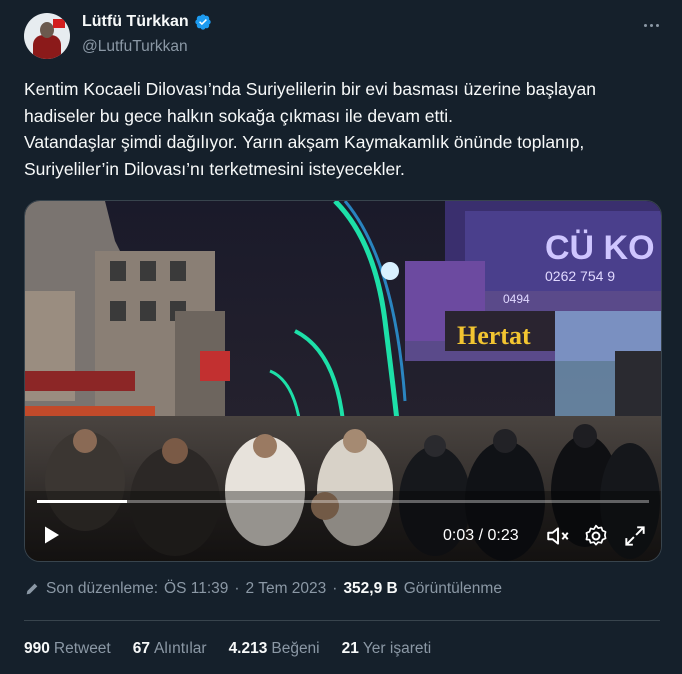 Image resolution: width=682 pixels, height=674 pixels. What do you see at coordinates (37, 648) in the screenshot?
I see `stat-count: 990` at bounding box center [37, 648].